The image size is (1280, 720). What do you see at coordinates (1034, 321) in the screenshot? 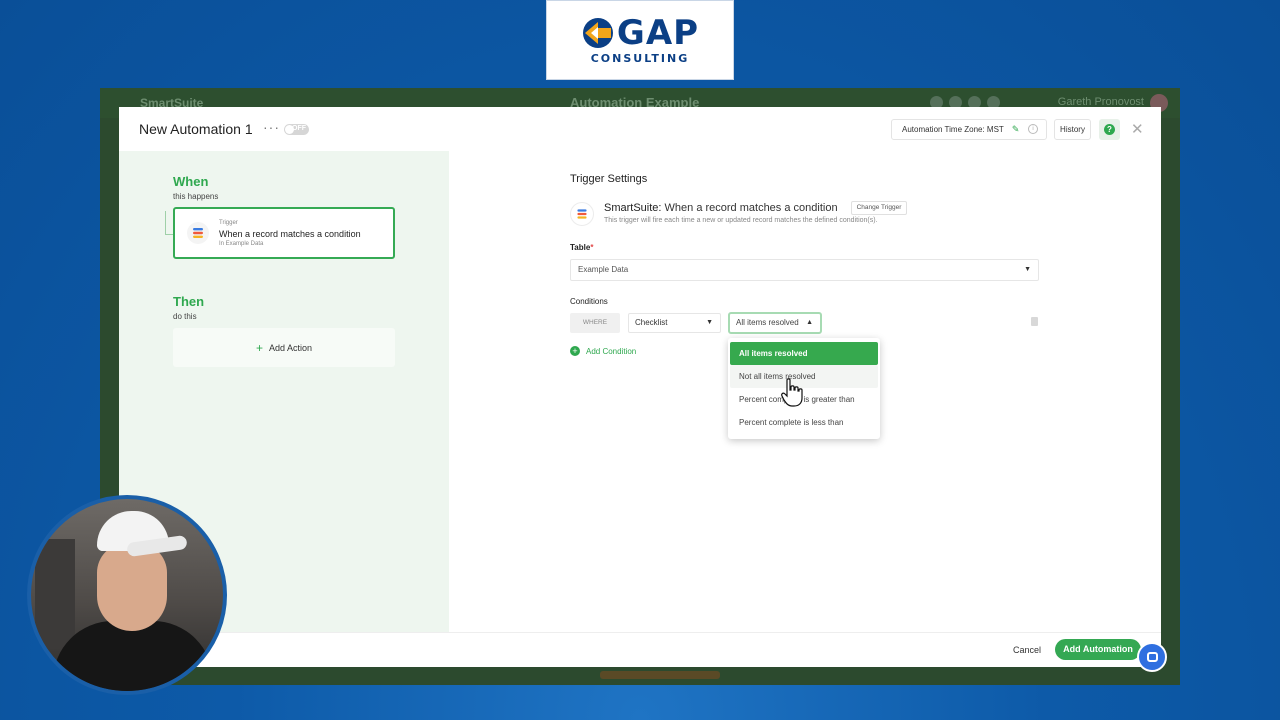
I see `trash-icon` at bounding box center [1034, 321].